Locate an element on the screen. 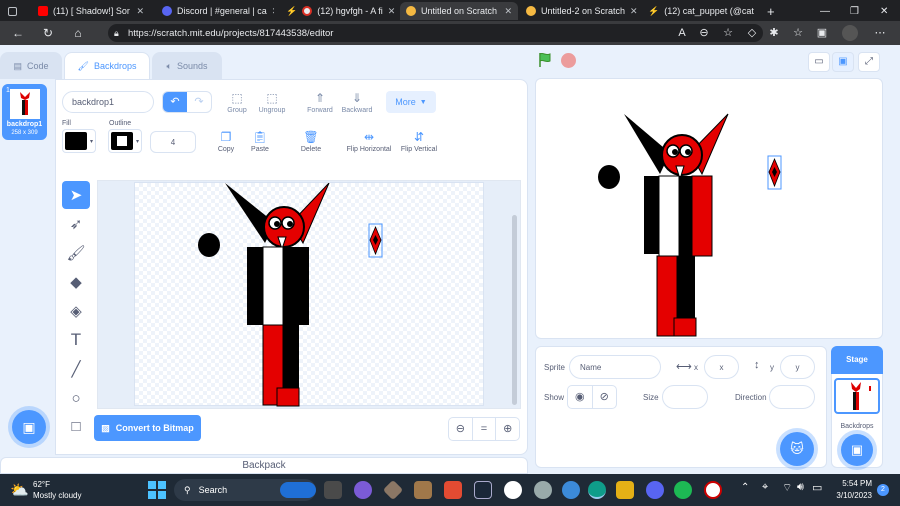  stop-icon is located at coordinates (568, 60).